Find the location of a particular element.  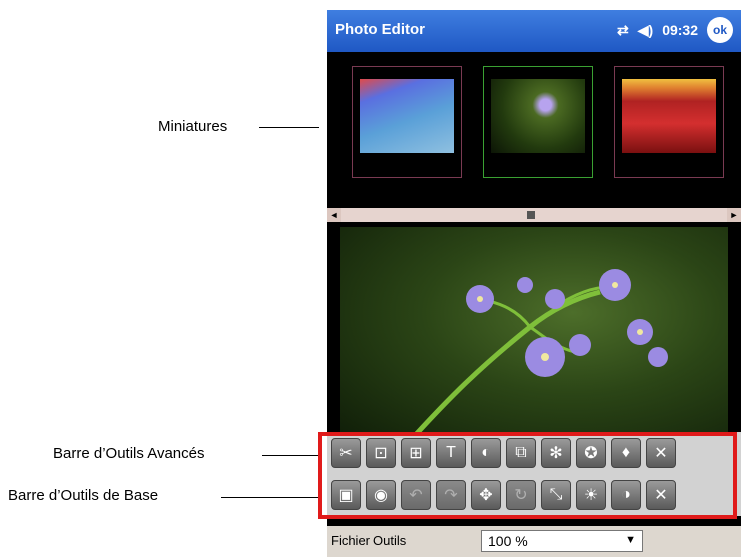

title-bar: Photo Editor ⇄ ◀︎) 09:32 ok is located at coordinates (534, 31).